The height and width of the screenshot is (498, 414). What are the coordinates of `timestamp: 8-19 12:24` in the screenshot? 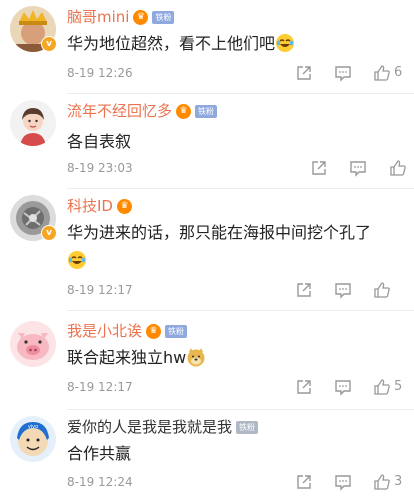 It's located at (100, 482).